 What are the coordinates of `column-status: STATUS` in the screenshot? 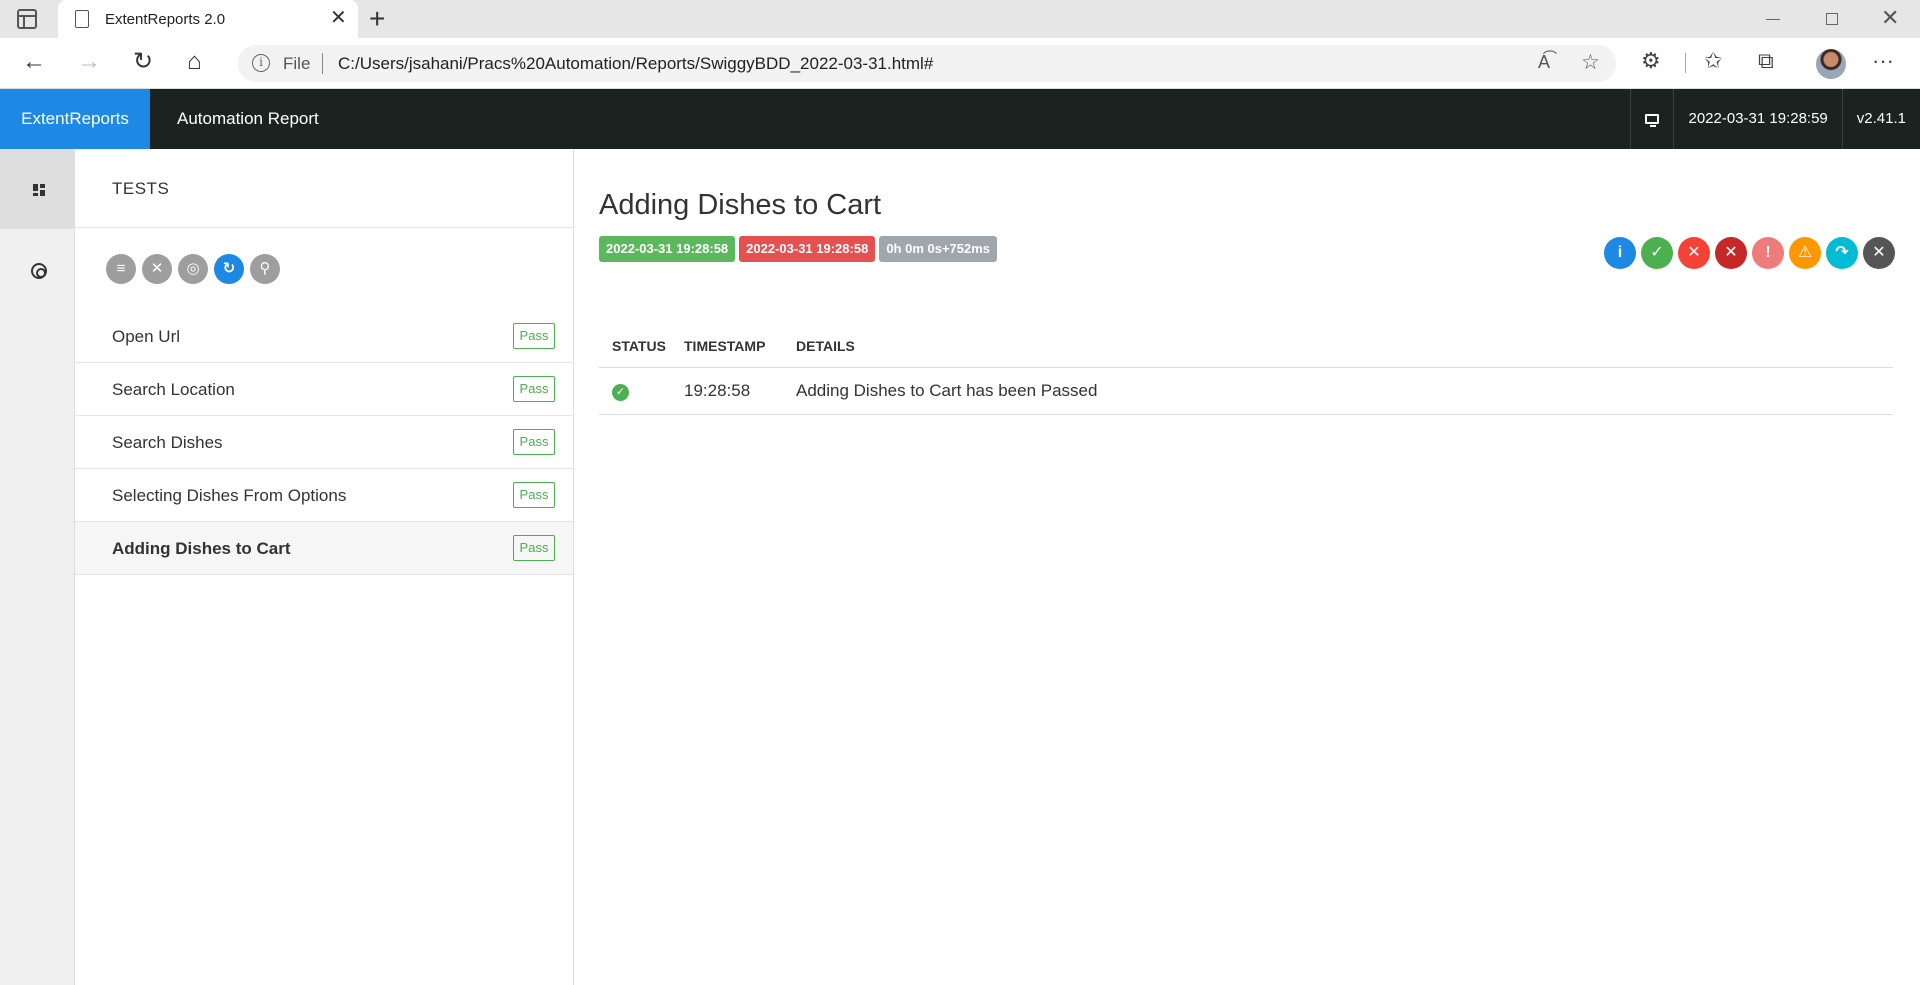 It's located at (635, 346).